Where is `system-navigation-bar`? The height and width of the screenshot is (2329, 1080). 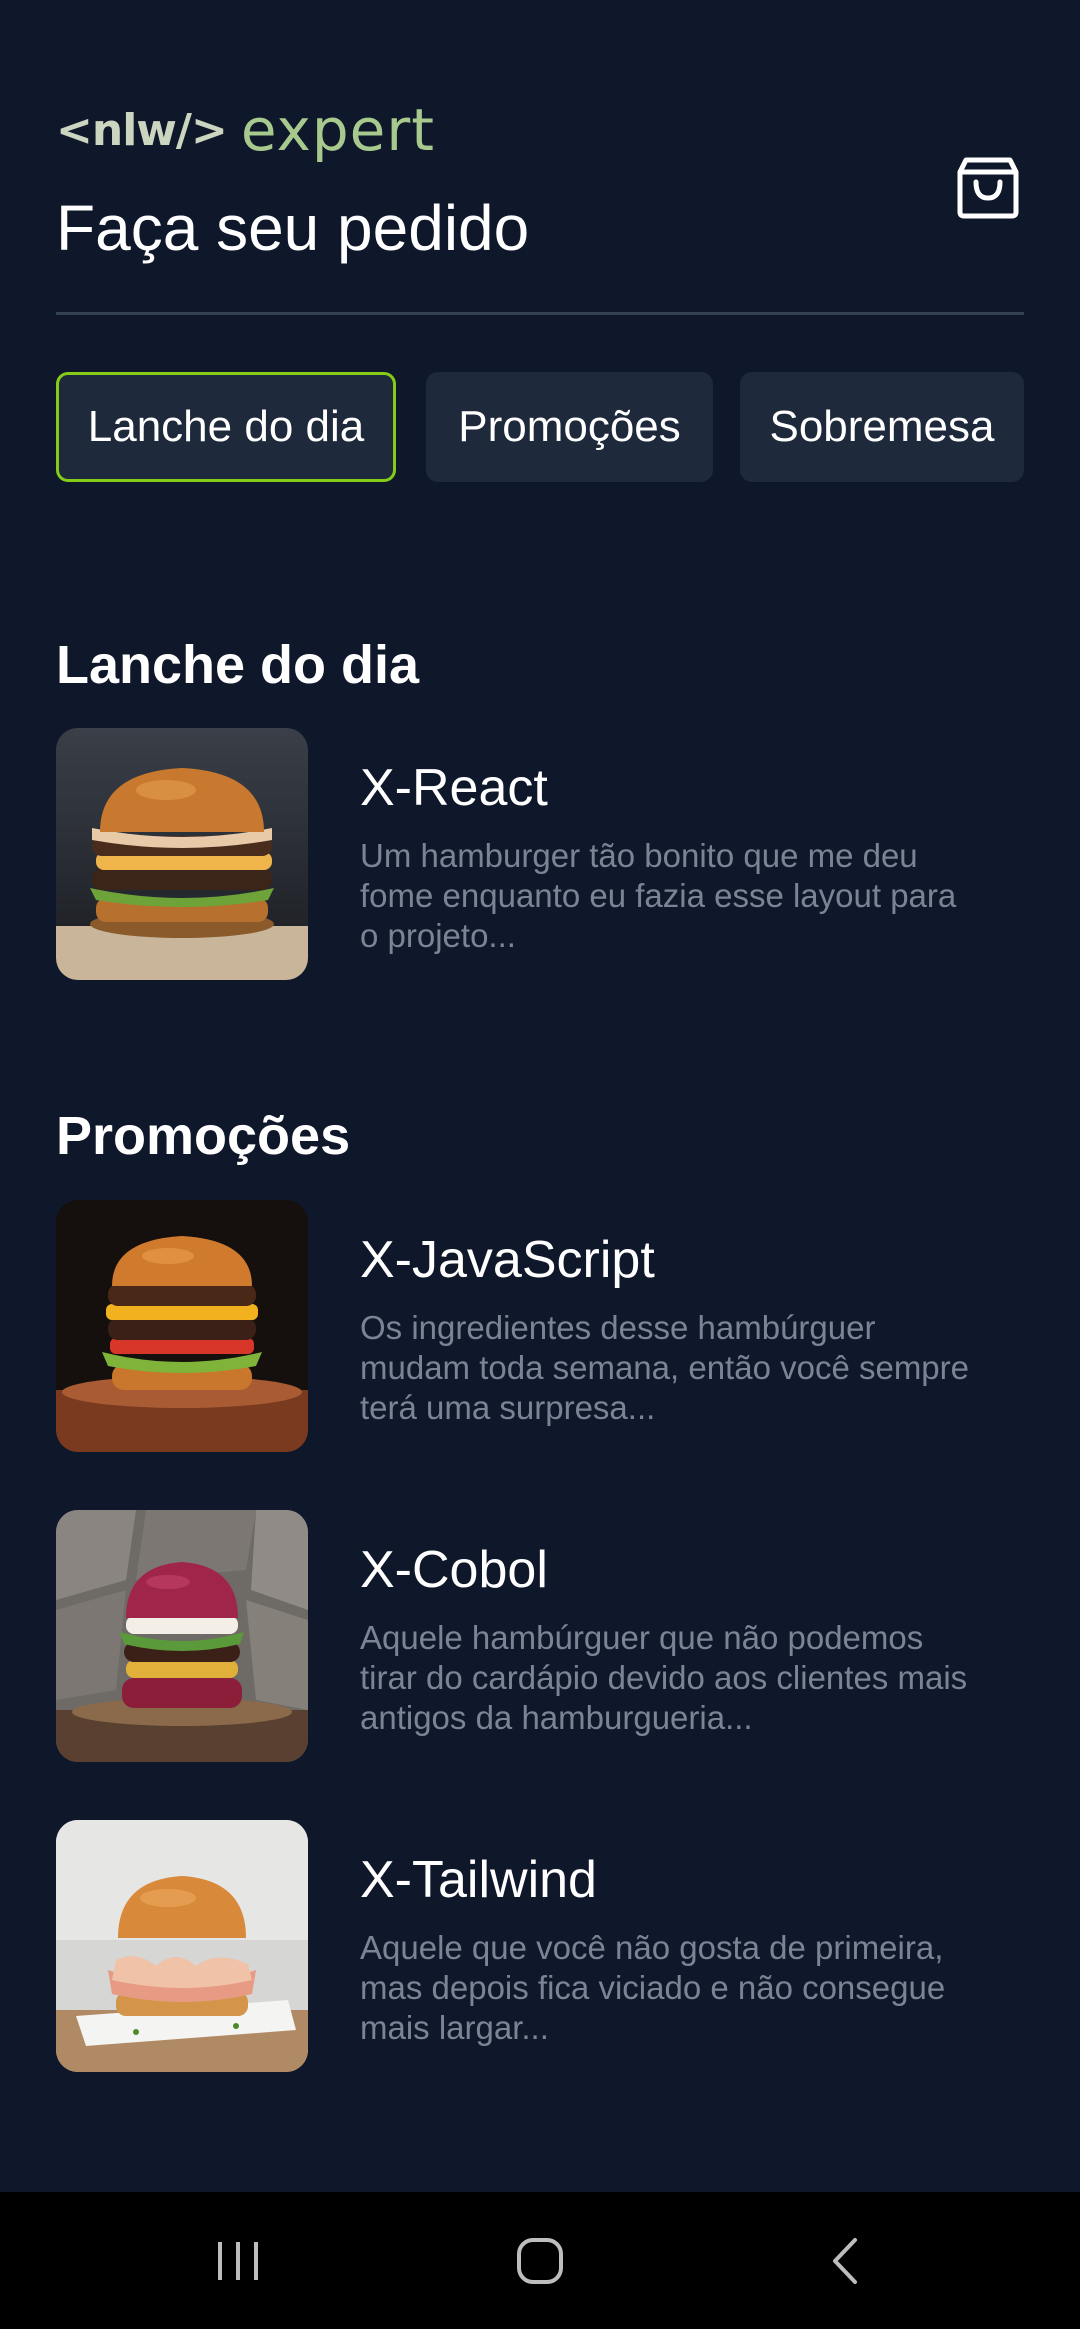 system-navigation-bar is located at coordinates (540, 2260).